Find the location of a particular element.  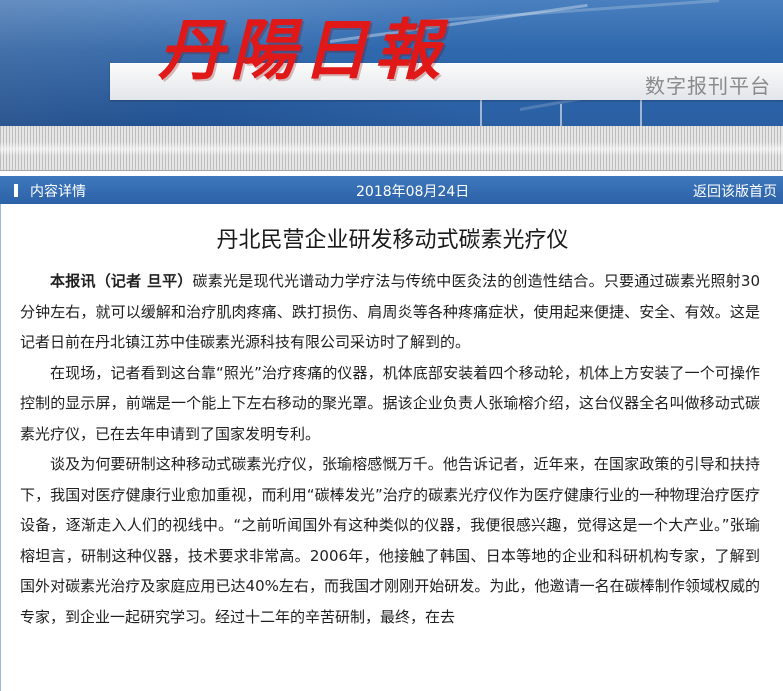

article-title: 丹北民营企业研发移动式碳素光疗仪 is located at coordinates (392, 240).